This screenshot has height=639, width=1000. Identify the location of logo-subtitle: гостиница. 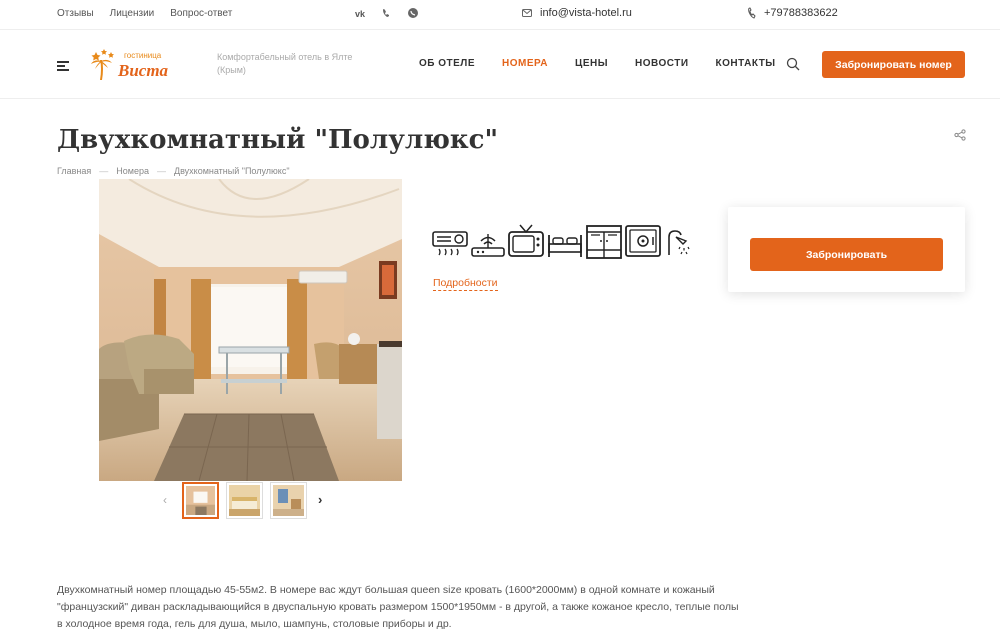
(143, 55).